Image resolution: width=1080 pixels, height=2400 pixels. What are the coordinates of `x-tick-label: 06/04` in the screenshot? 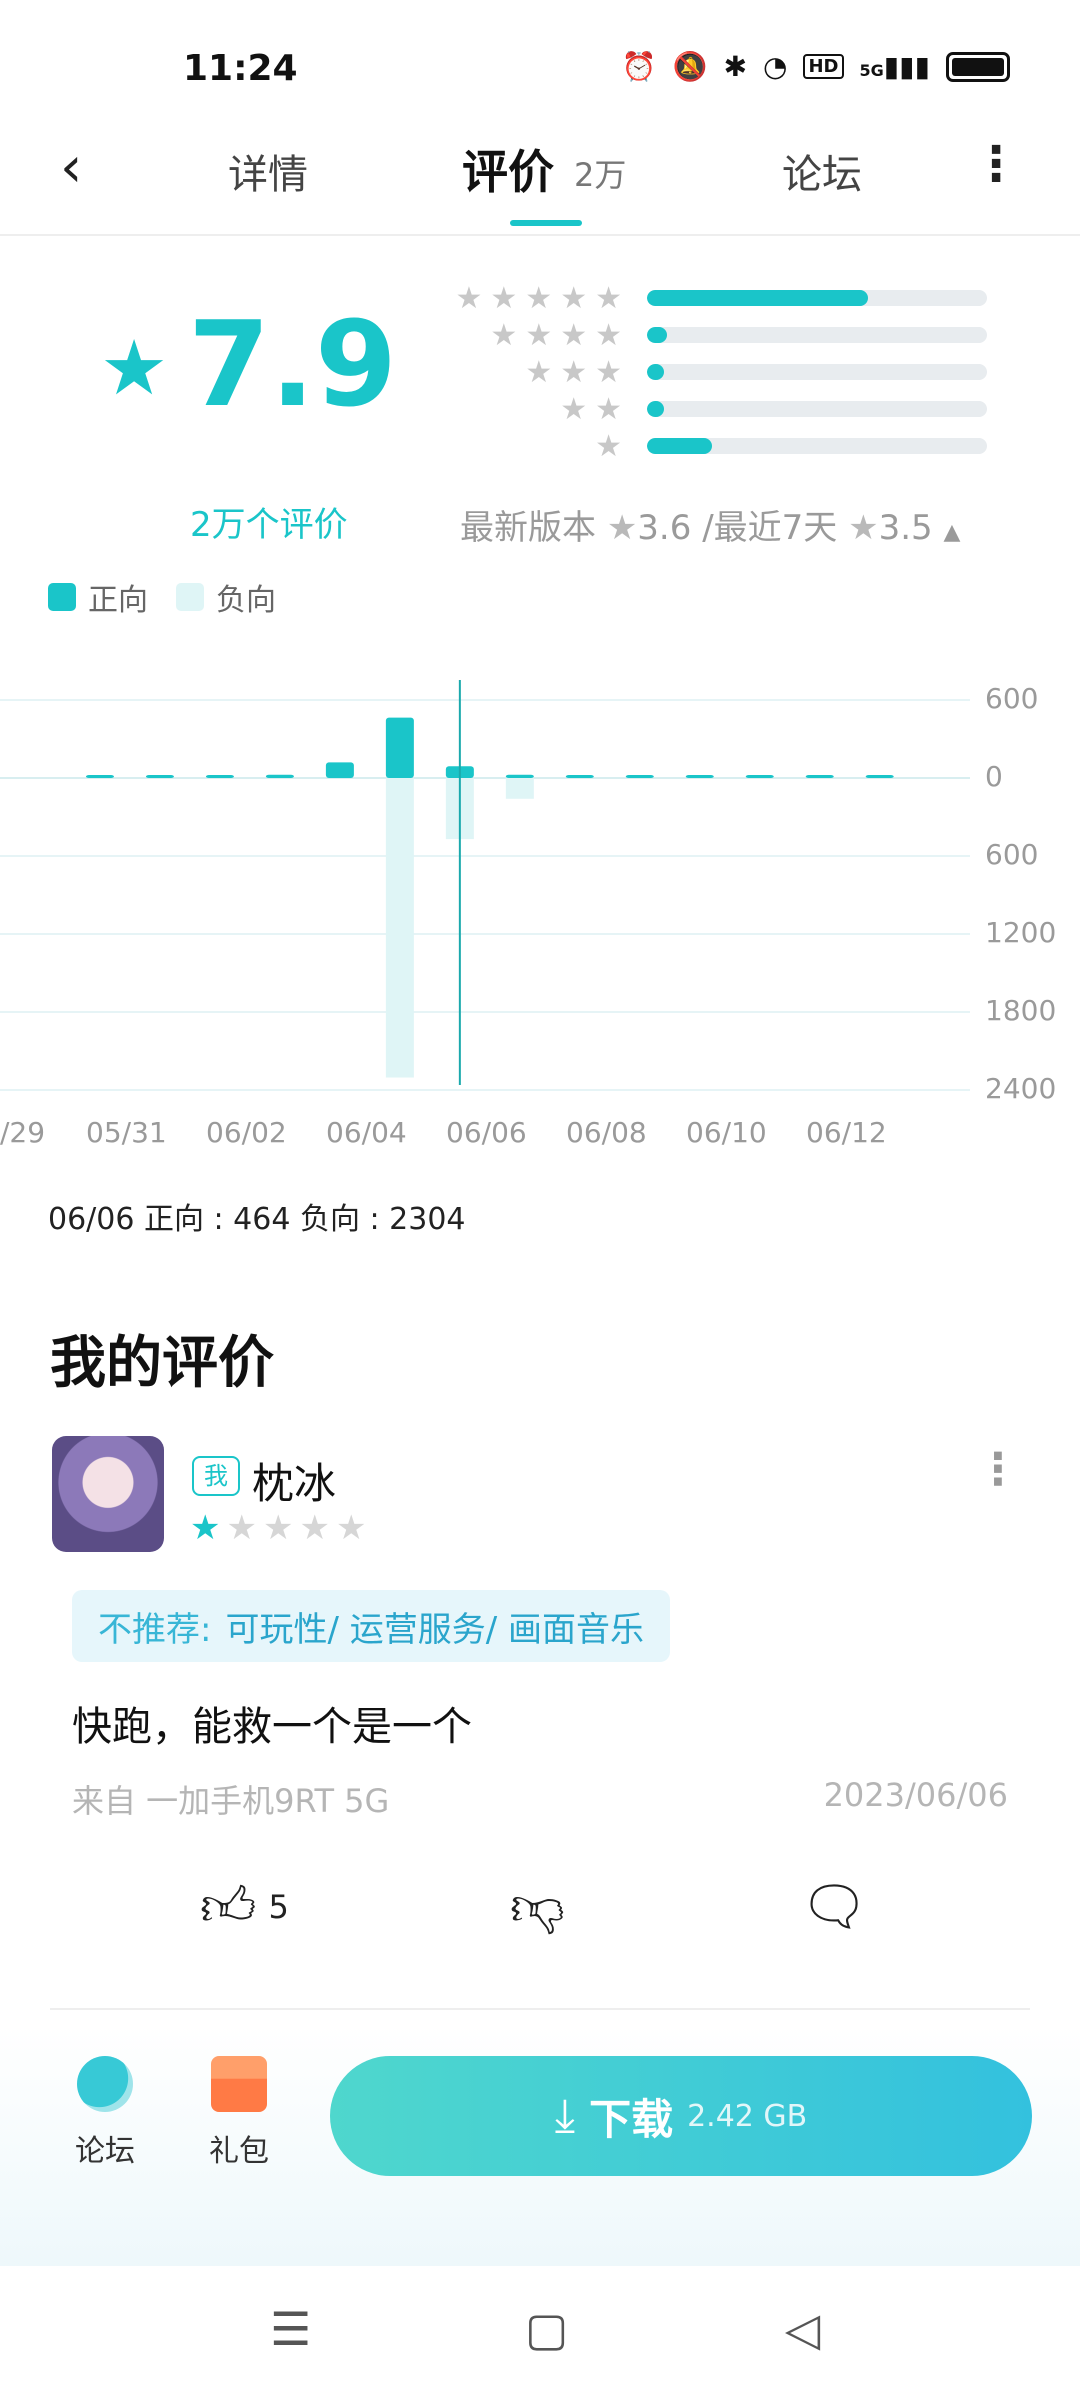 It's located at (366, 1132).